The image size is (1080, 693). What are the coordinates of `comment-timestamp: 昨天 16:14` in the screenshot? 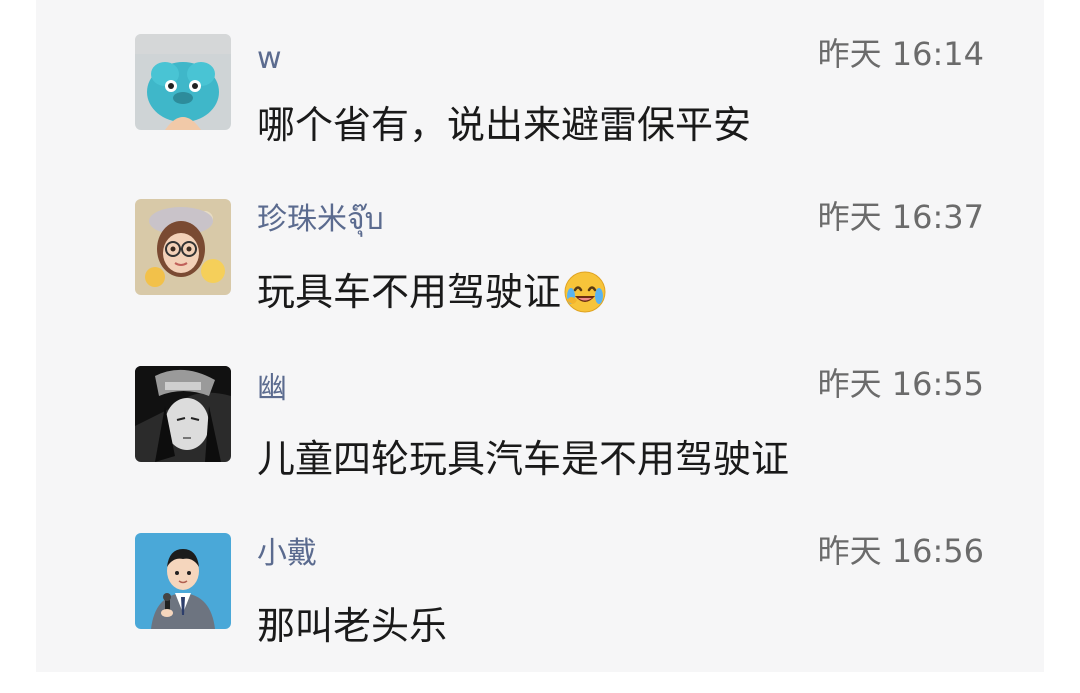 It's located at (900, 54).